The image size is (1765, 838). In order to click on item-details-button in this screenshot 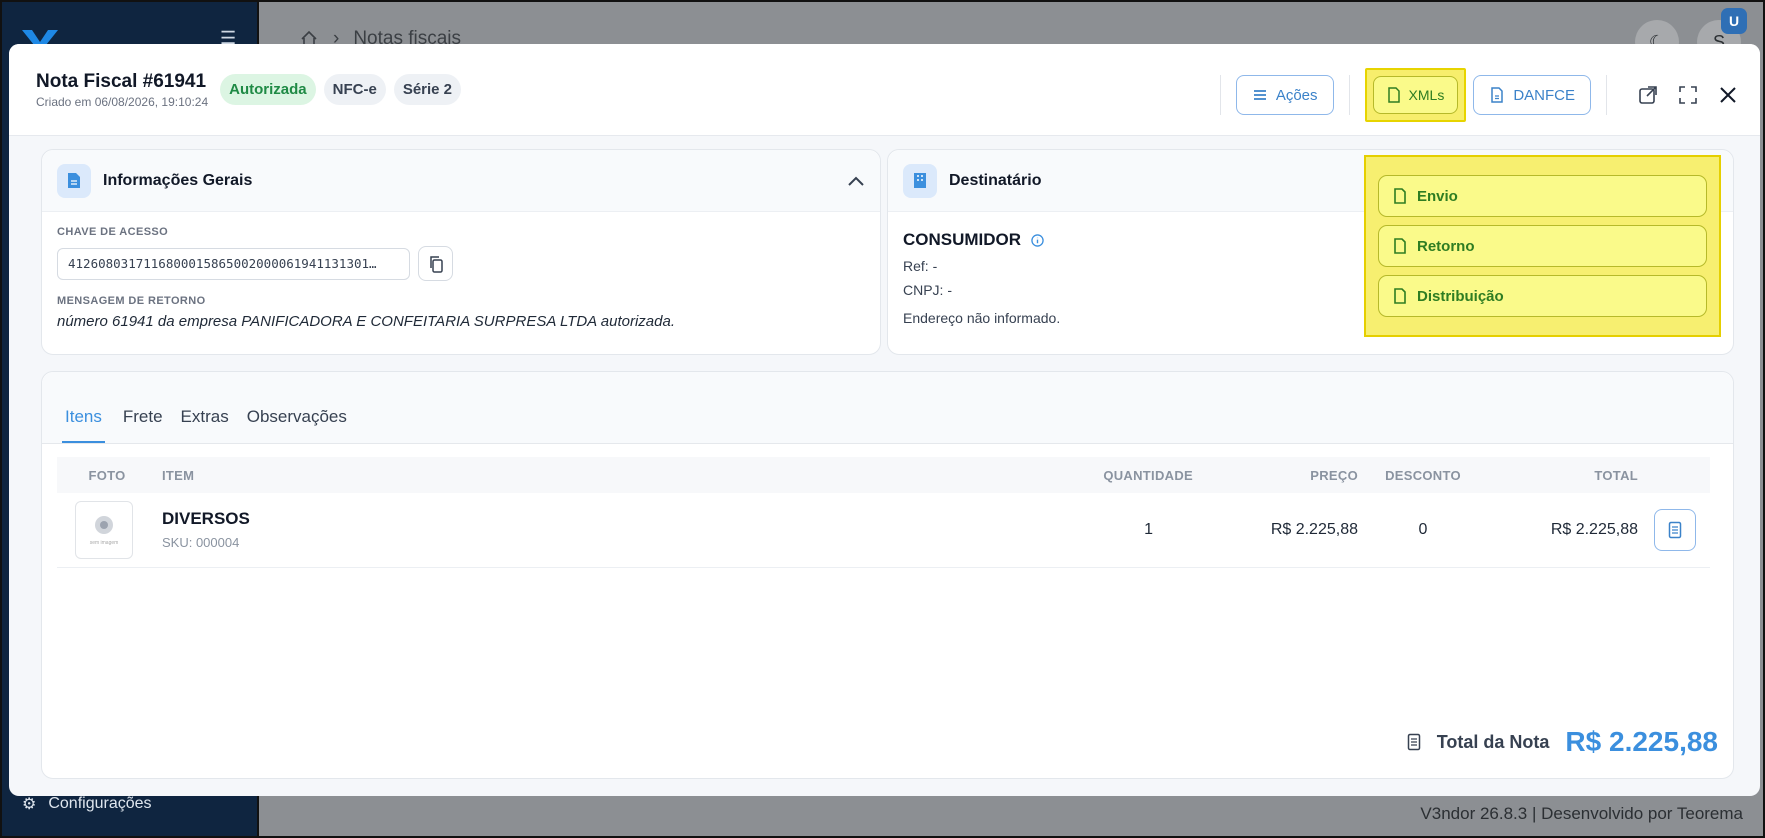, I will do `click(1675, 529)`.